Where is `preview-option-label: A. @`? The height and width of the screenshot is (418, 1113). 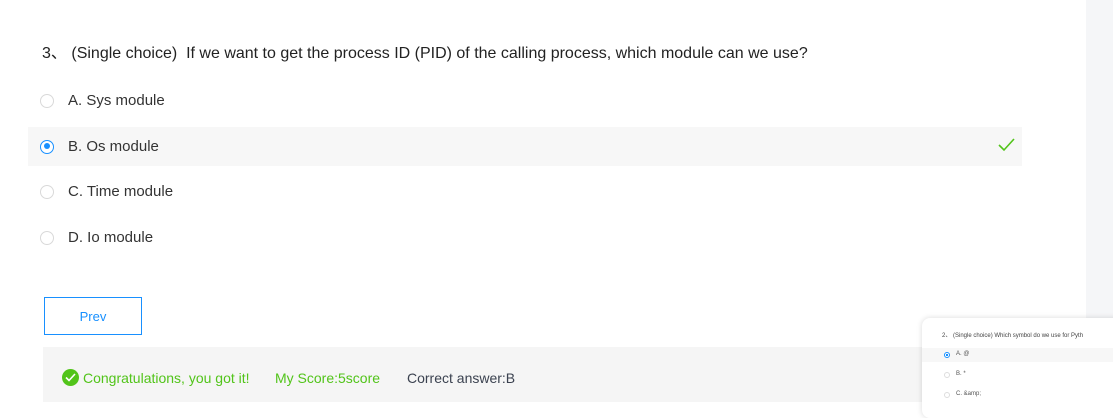
preview-option-label: A. @ is located at coordinates (963, 354).